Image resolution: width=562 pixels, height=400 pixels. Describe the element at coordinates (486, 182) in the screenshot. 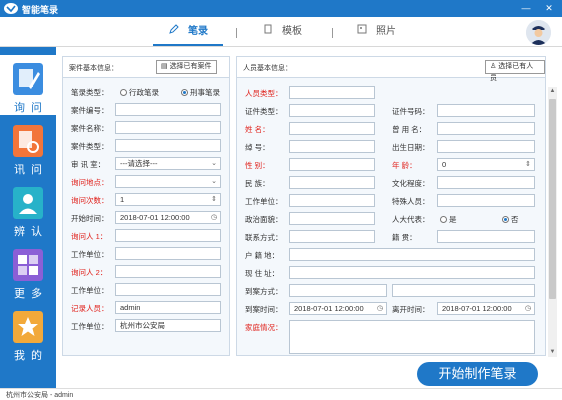

I see `education-input` at that location.